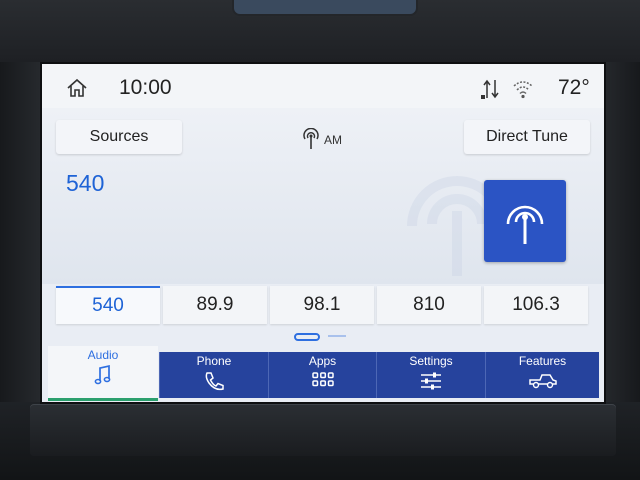 This screenshot has height=480, width=640. I want to click on direct-tune-button: Direct Tune, so click(527, 137).